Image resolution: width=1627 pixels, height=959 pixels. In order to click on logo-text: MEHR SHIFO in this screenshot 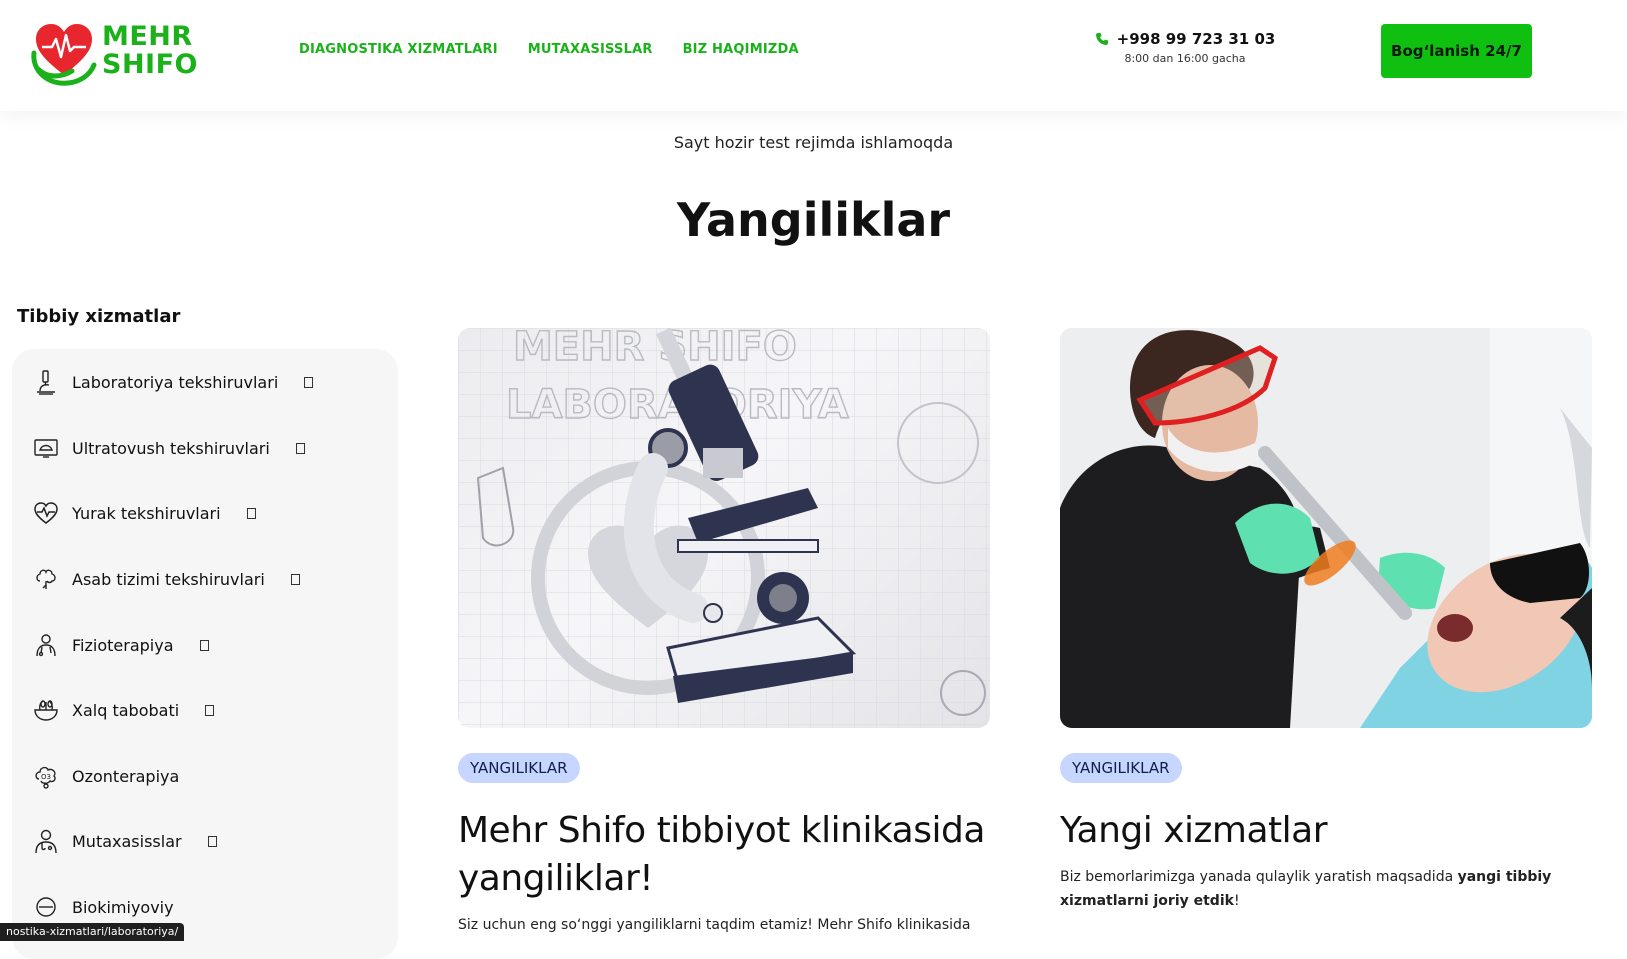, I will do `click(150, 51)`.